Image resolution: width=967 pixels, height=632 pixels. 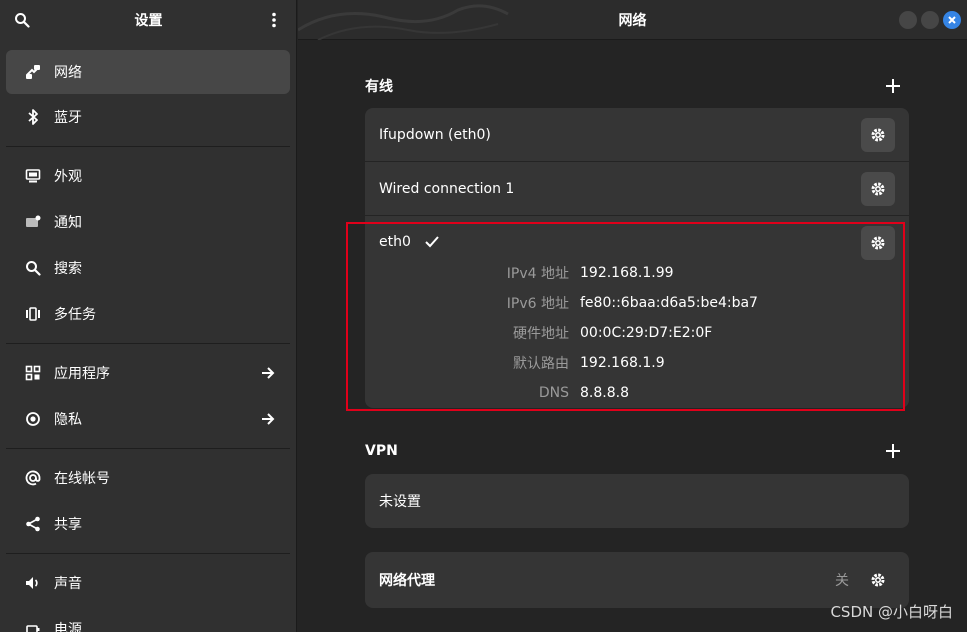 I want to click on detail-value: 192.168.1.99, so click(x=627, y=273).